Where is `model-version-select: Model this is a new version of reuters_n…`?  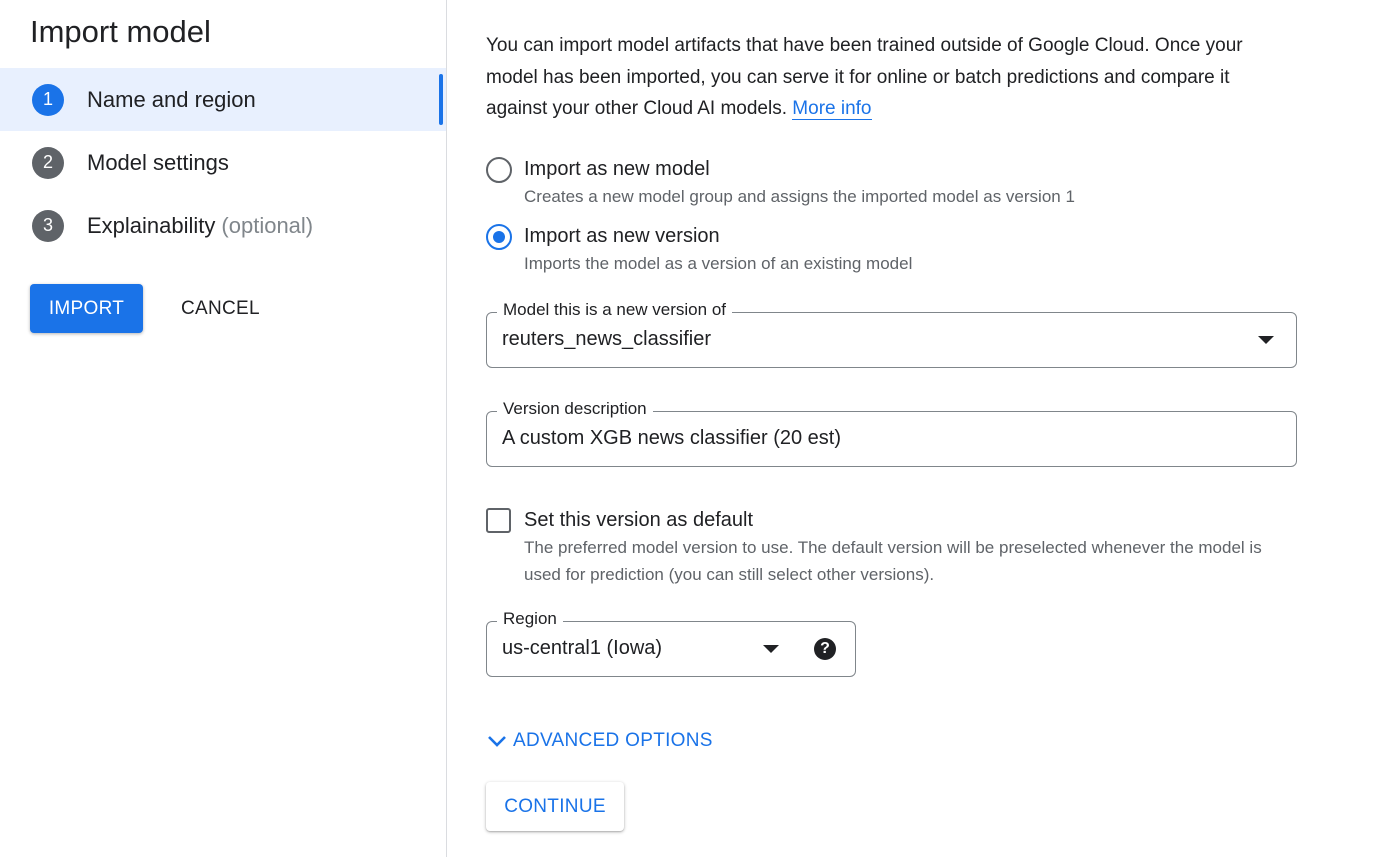 model-version-select: Model this is a new version of reuters_n… is located at coordinates (891, 334).